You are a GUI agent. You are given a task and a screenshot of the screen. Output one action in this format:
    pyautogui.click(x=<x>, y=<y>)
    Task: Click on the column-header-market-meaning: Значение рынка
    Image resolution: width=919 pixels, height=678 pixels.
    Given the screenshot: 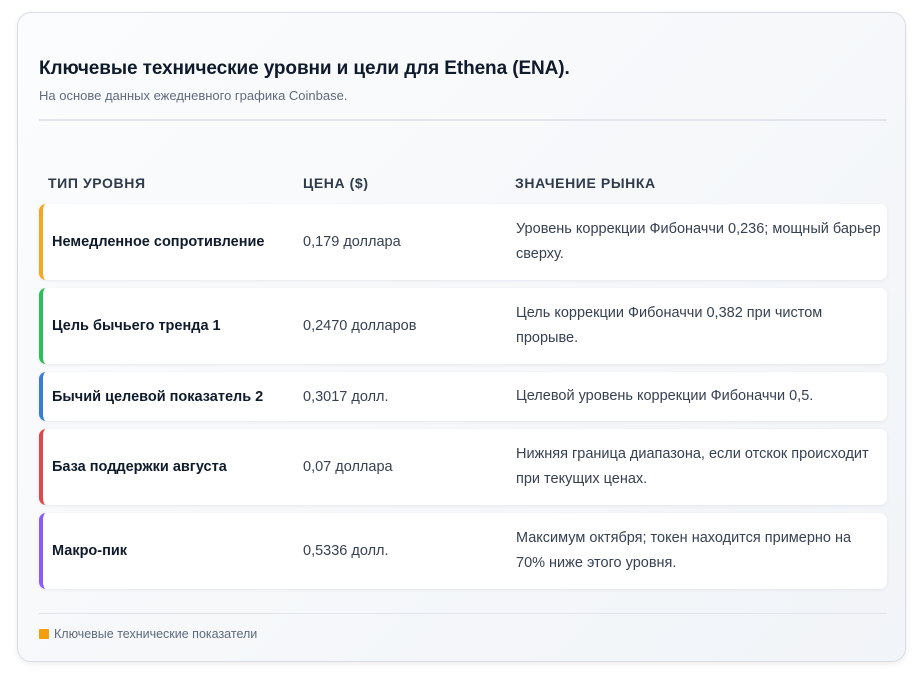 What is the action you would take?
    pyautogui.click(x=585, y=183)
    